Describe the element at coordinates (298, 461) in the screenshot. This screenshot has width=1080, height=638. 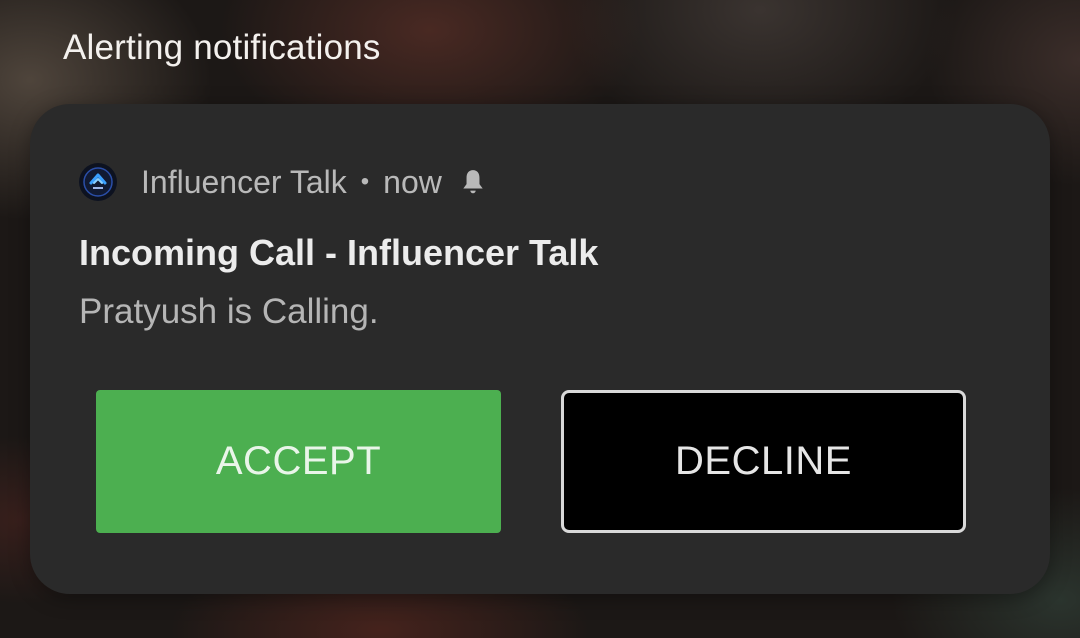
I see `accept-button: ACCEPT` at that location.